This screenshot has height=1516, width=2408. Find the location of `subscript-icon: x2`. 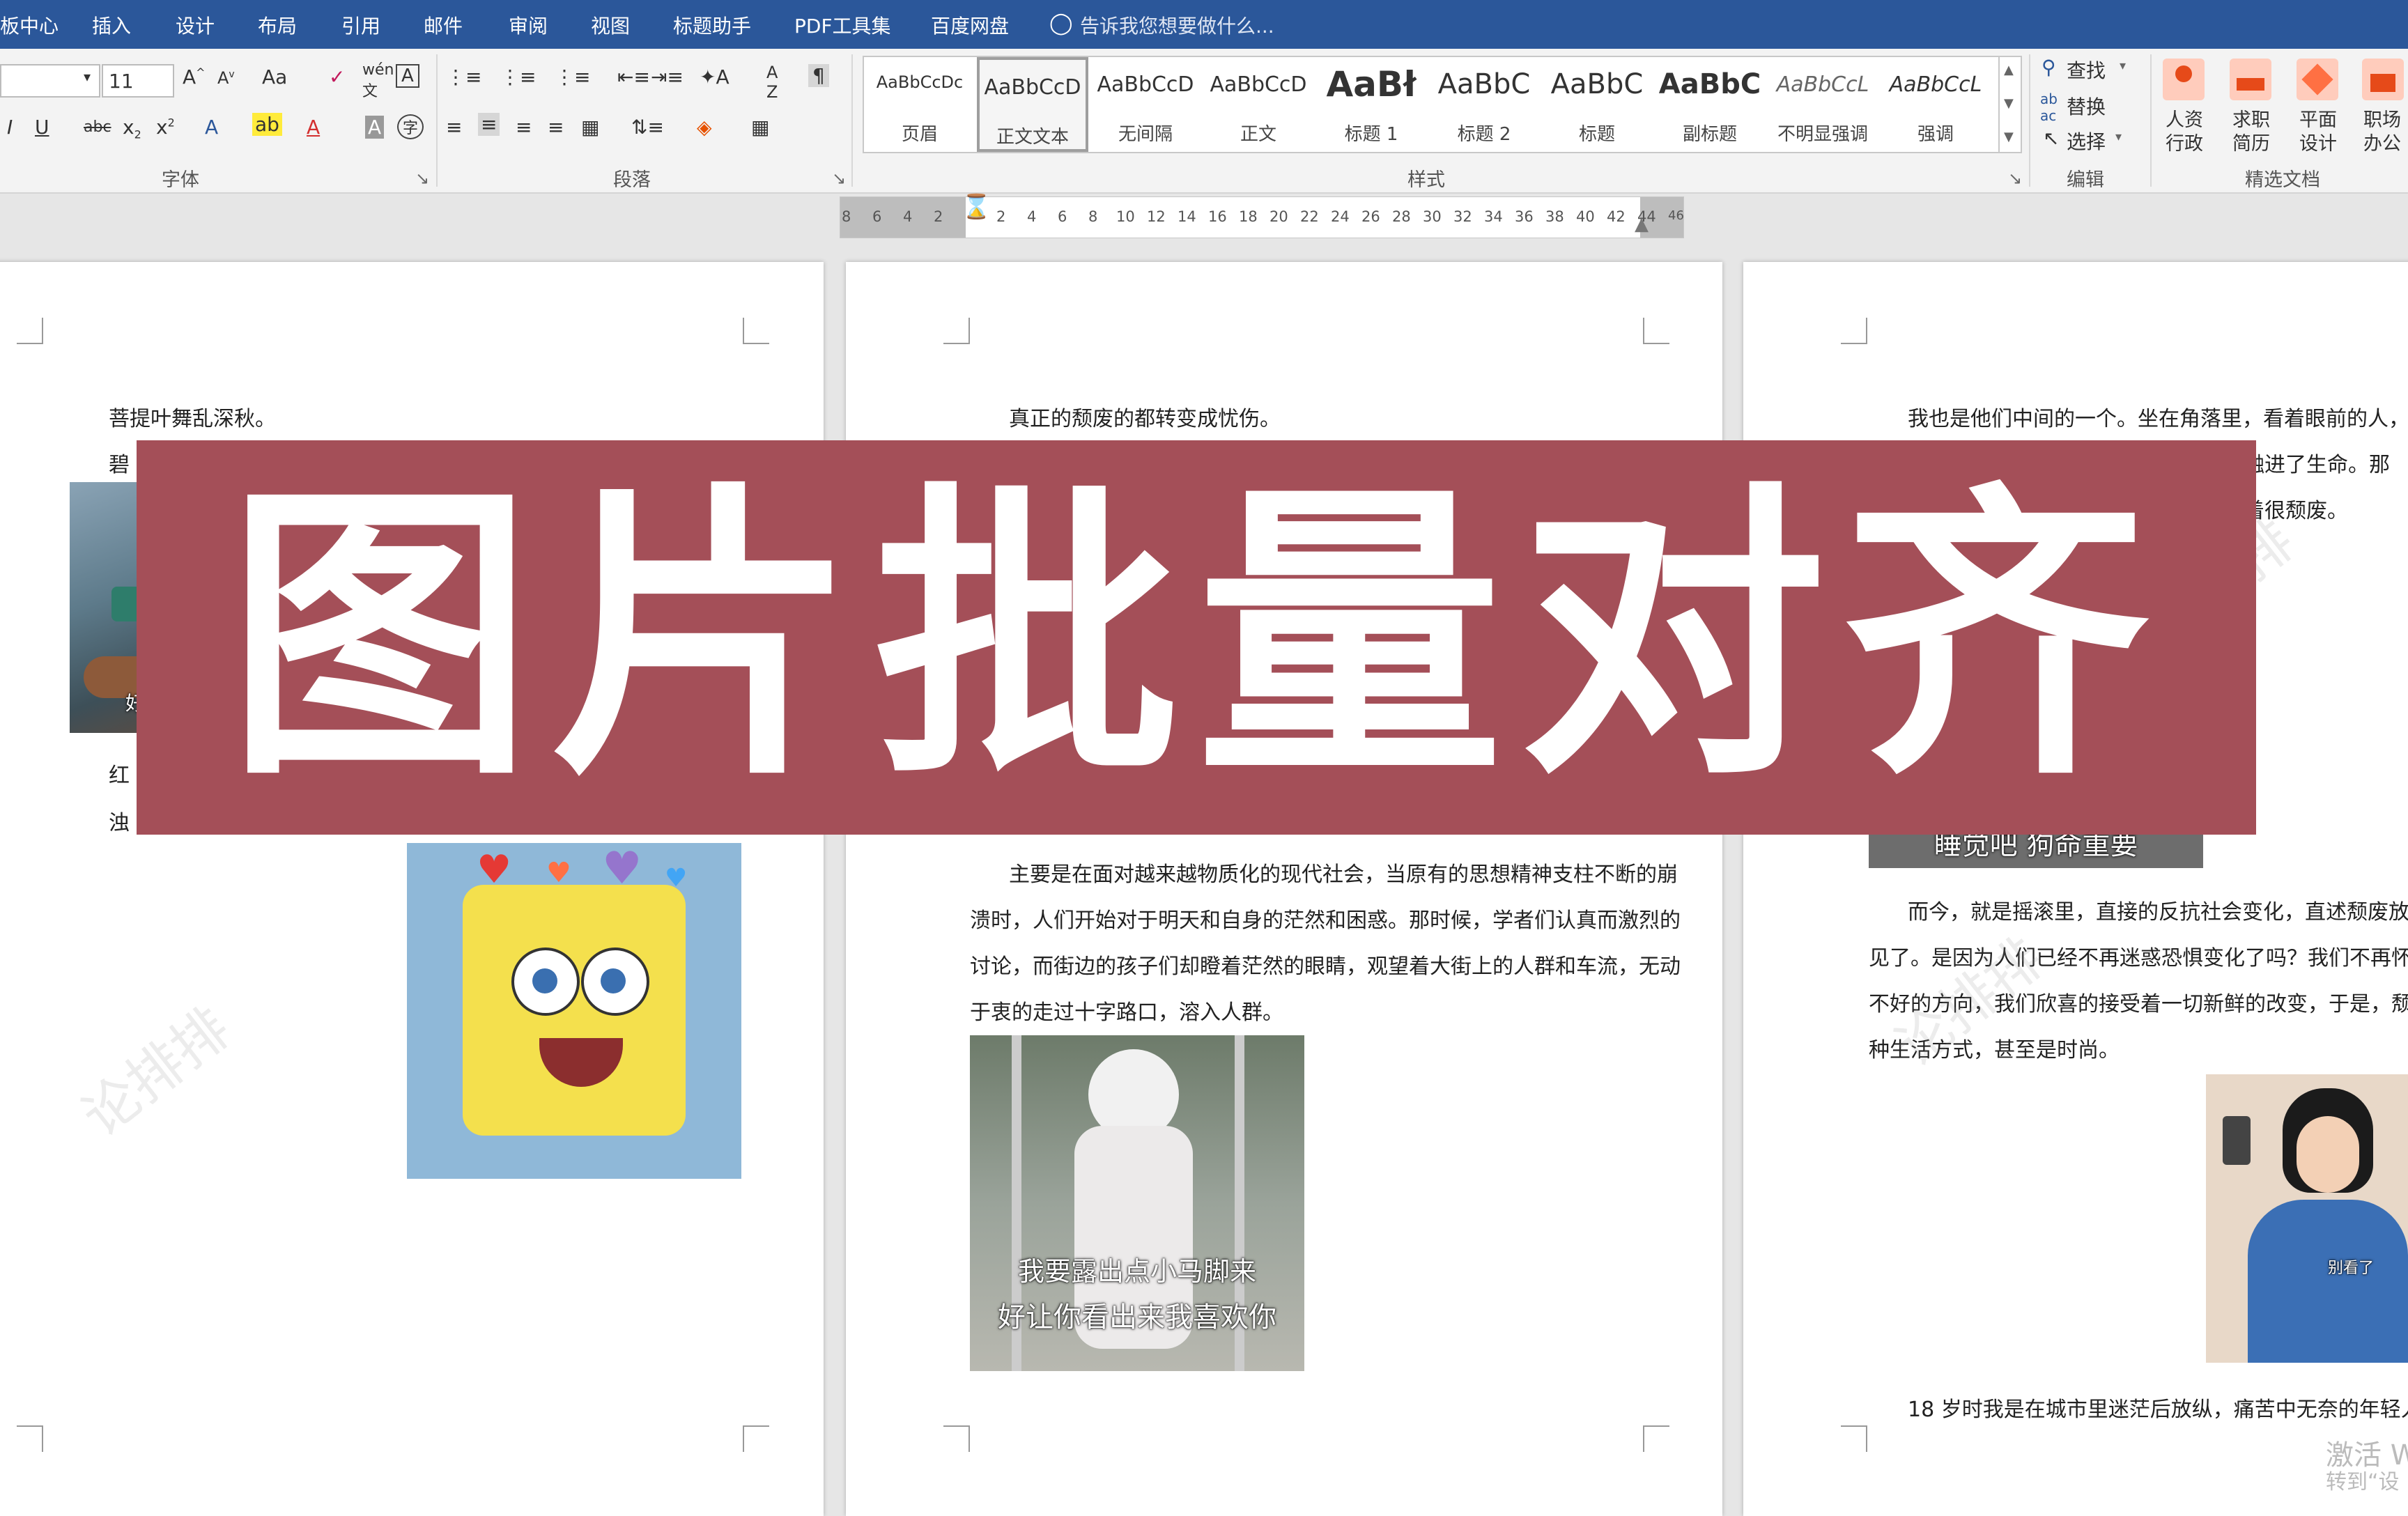

subscript-icon: x2 is located at coordinates (132, 128).